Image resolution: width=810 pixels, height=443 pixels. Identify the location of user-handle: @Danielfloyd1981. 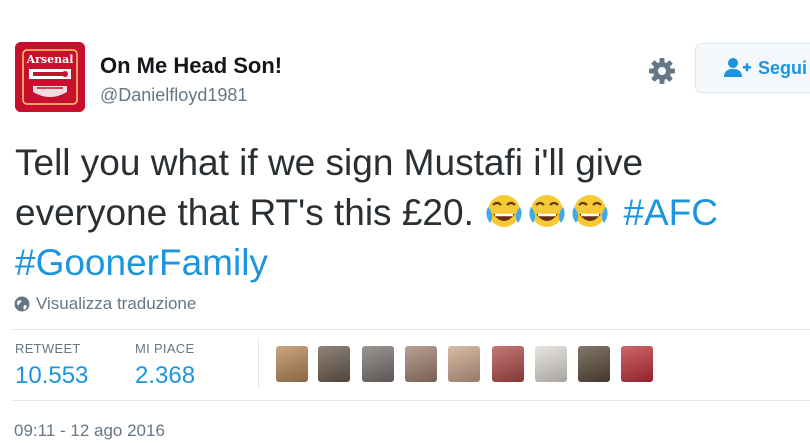
(173, 95).